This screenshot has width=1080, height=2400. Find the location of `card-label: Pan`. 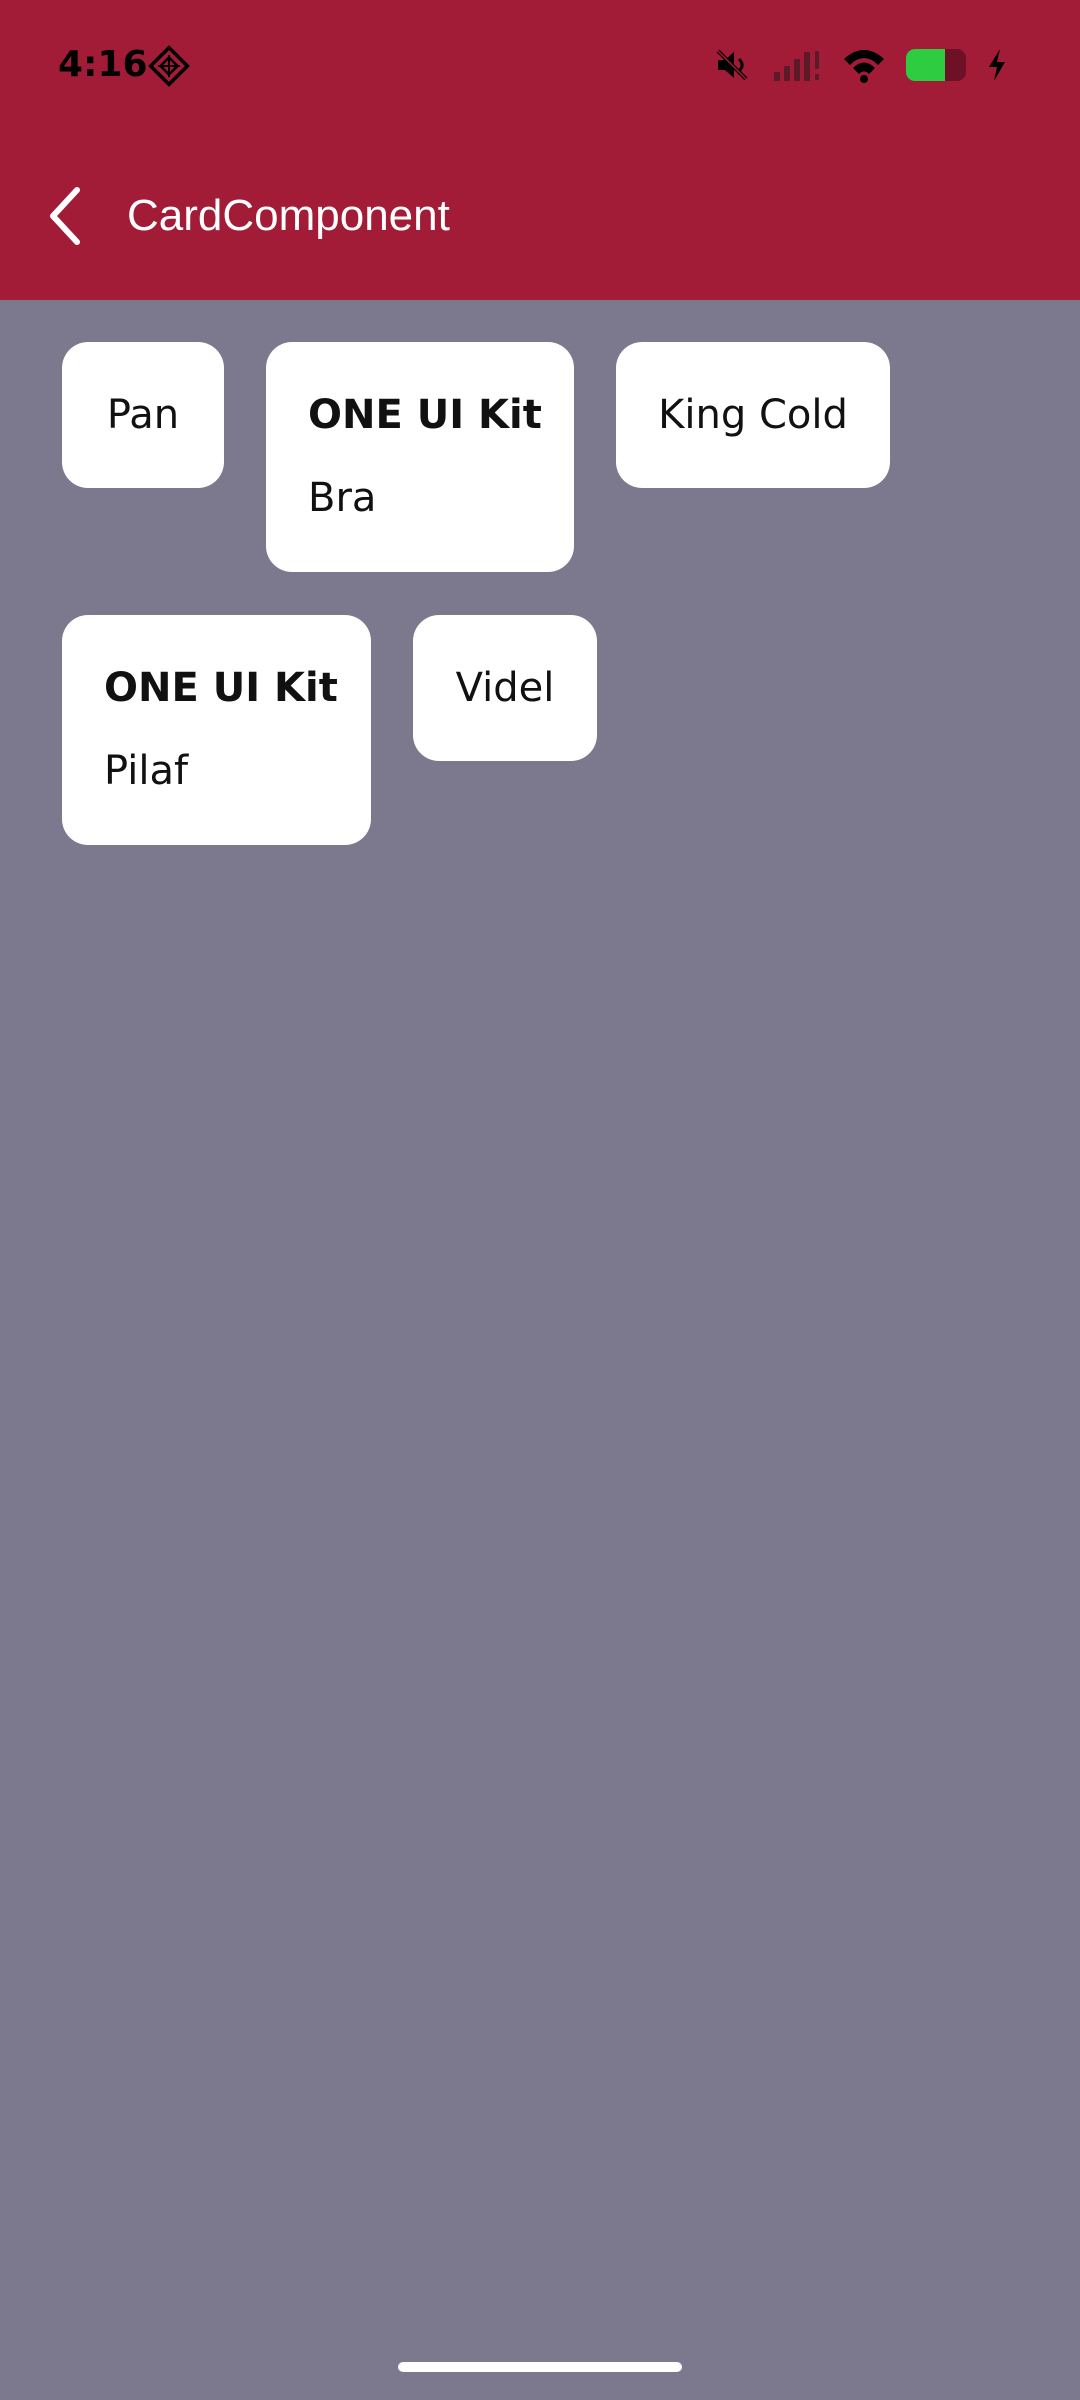

card-label: Pan is located at coordinates (143, 415).